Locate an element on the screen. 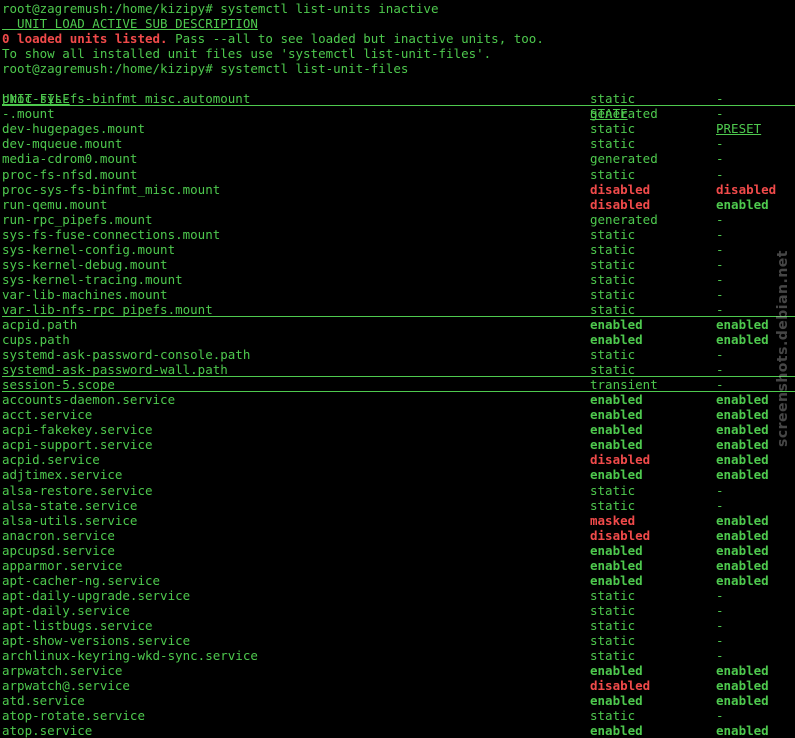  table-row: apt-listbugs.service static - is located at coordinates (398, 625).